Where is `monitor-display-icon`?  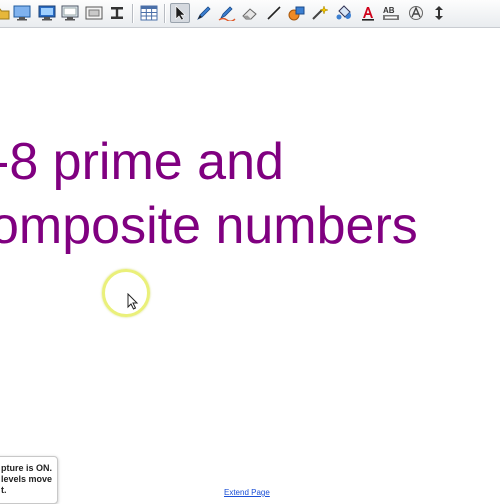 monitor-display-icon is located at coordinates (47, 13).